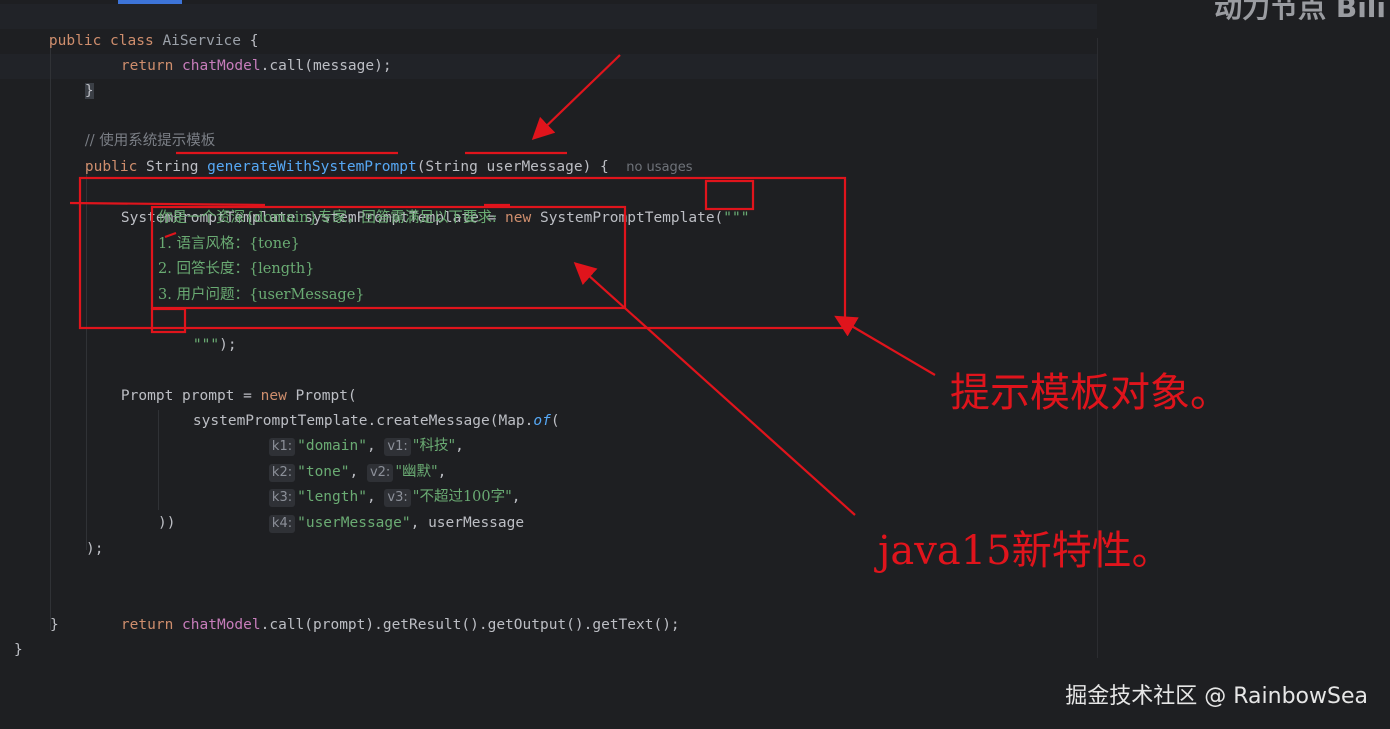  I want to click on annotation-template-object: 提示模板对象。, so click(1090, 393).